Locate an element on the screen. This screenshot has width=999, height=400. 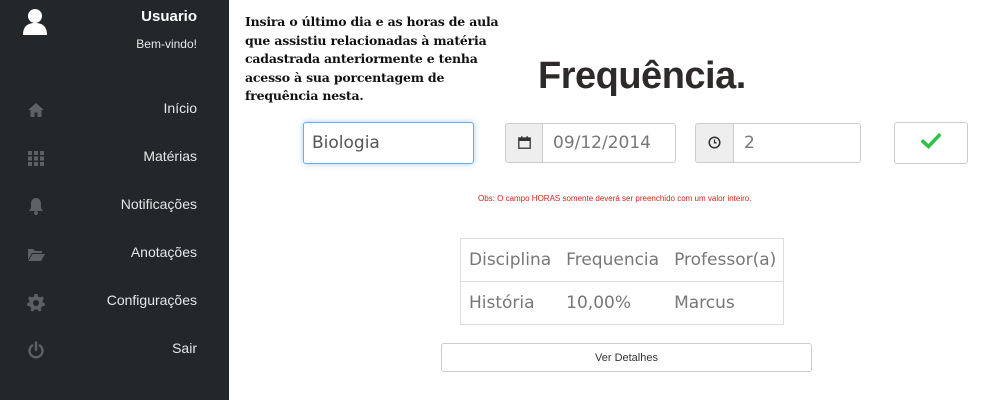
sidebar-item-sair: Sair is located at coordinates (114, 350).